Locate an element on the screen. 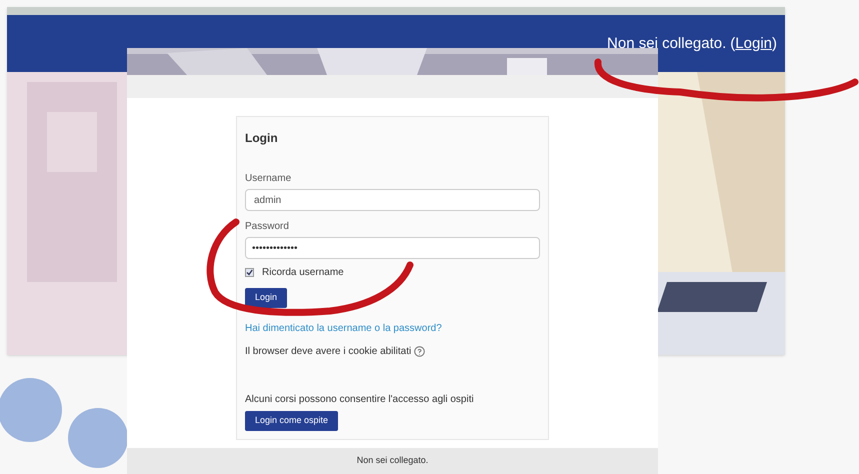 The width and height of the screenshot is (859, 474). cookie-note: Il browser deve avere i cookie abilitati is located at coordinates (328, 352).